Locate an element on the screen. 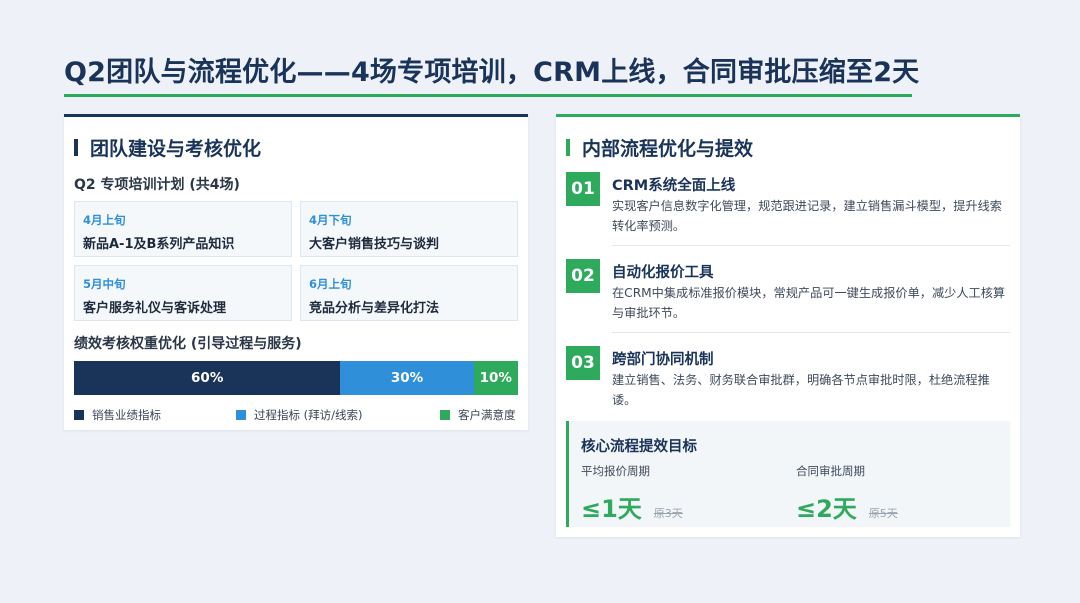 Image resolution: width=1080 pixels, height=603 pixels. step-title: 自动化报价工具 is located at coordinates (663, 273).